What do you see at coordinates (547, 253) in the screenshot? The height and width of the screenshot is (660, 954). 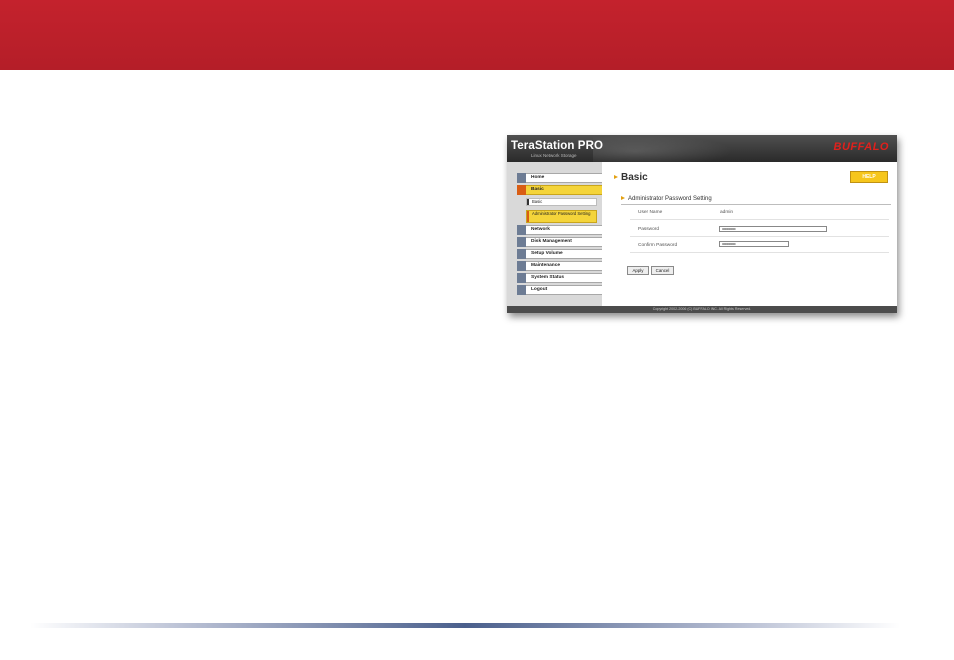 I see `sidebar-item-label: Setup Volume` at bounding box center [547, 253].